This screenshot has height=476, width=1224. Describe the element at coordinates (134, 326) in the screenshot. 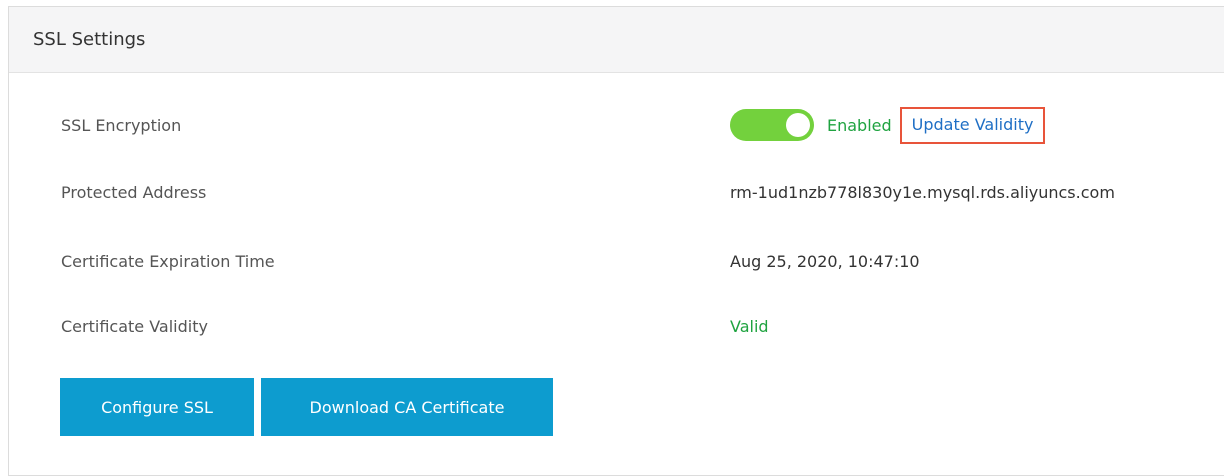

I see `certificate-validity-label: Certificate Validity` at that location.